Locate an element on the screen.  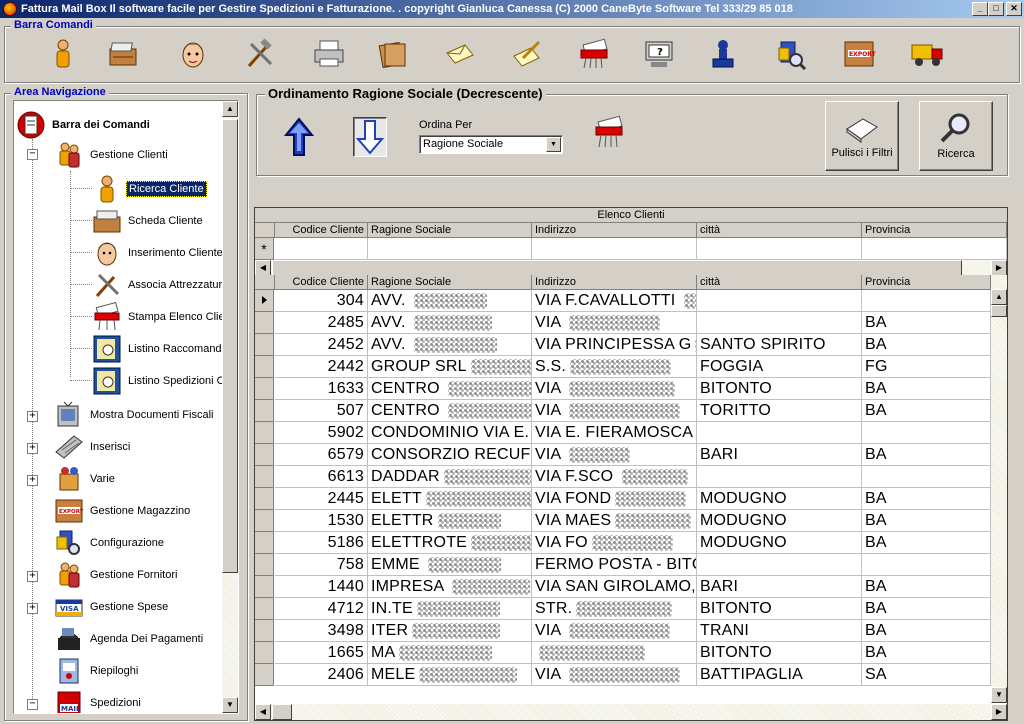
table-cell: 2442 is located at coordinates (321, 367).